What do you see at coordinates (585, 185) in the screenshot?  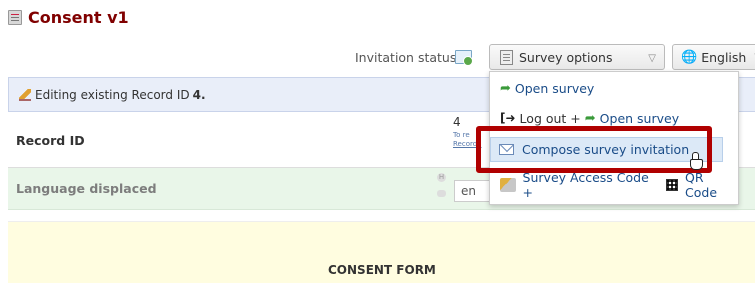 I see `menu-item-prefix: Survey Access Code +` at bounding box center [585, 185].